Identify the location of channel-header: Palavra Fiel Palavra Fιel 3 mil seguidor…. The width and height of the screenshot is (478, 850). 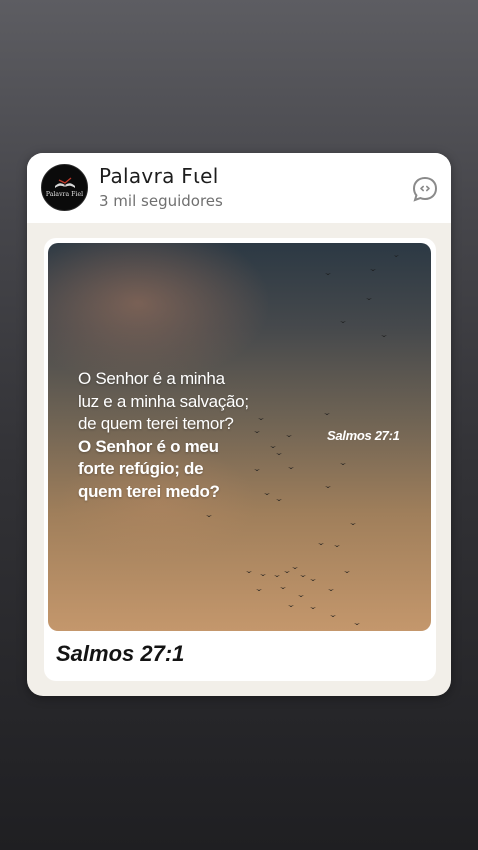
(239, 188).